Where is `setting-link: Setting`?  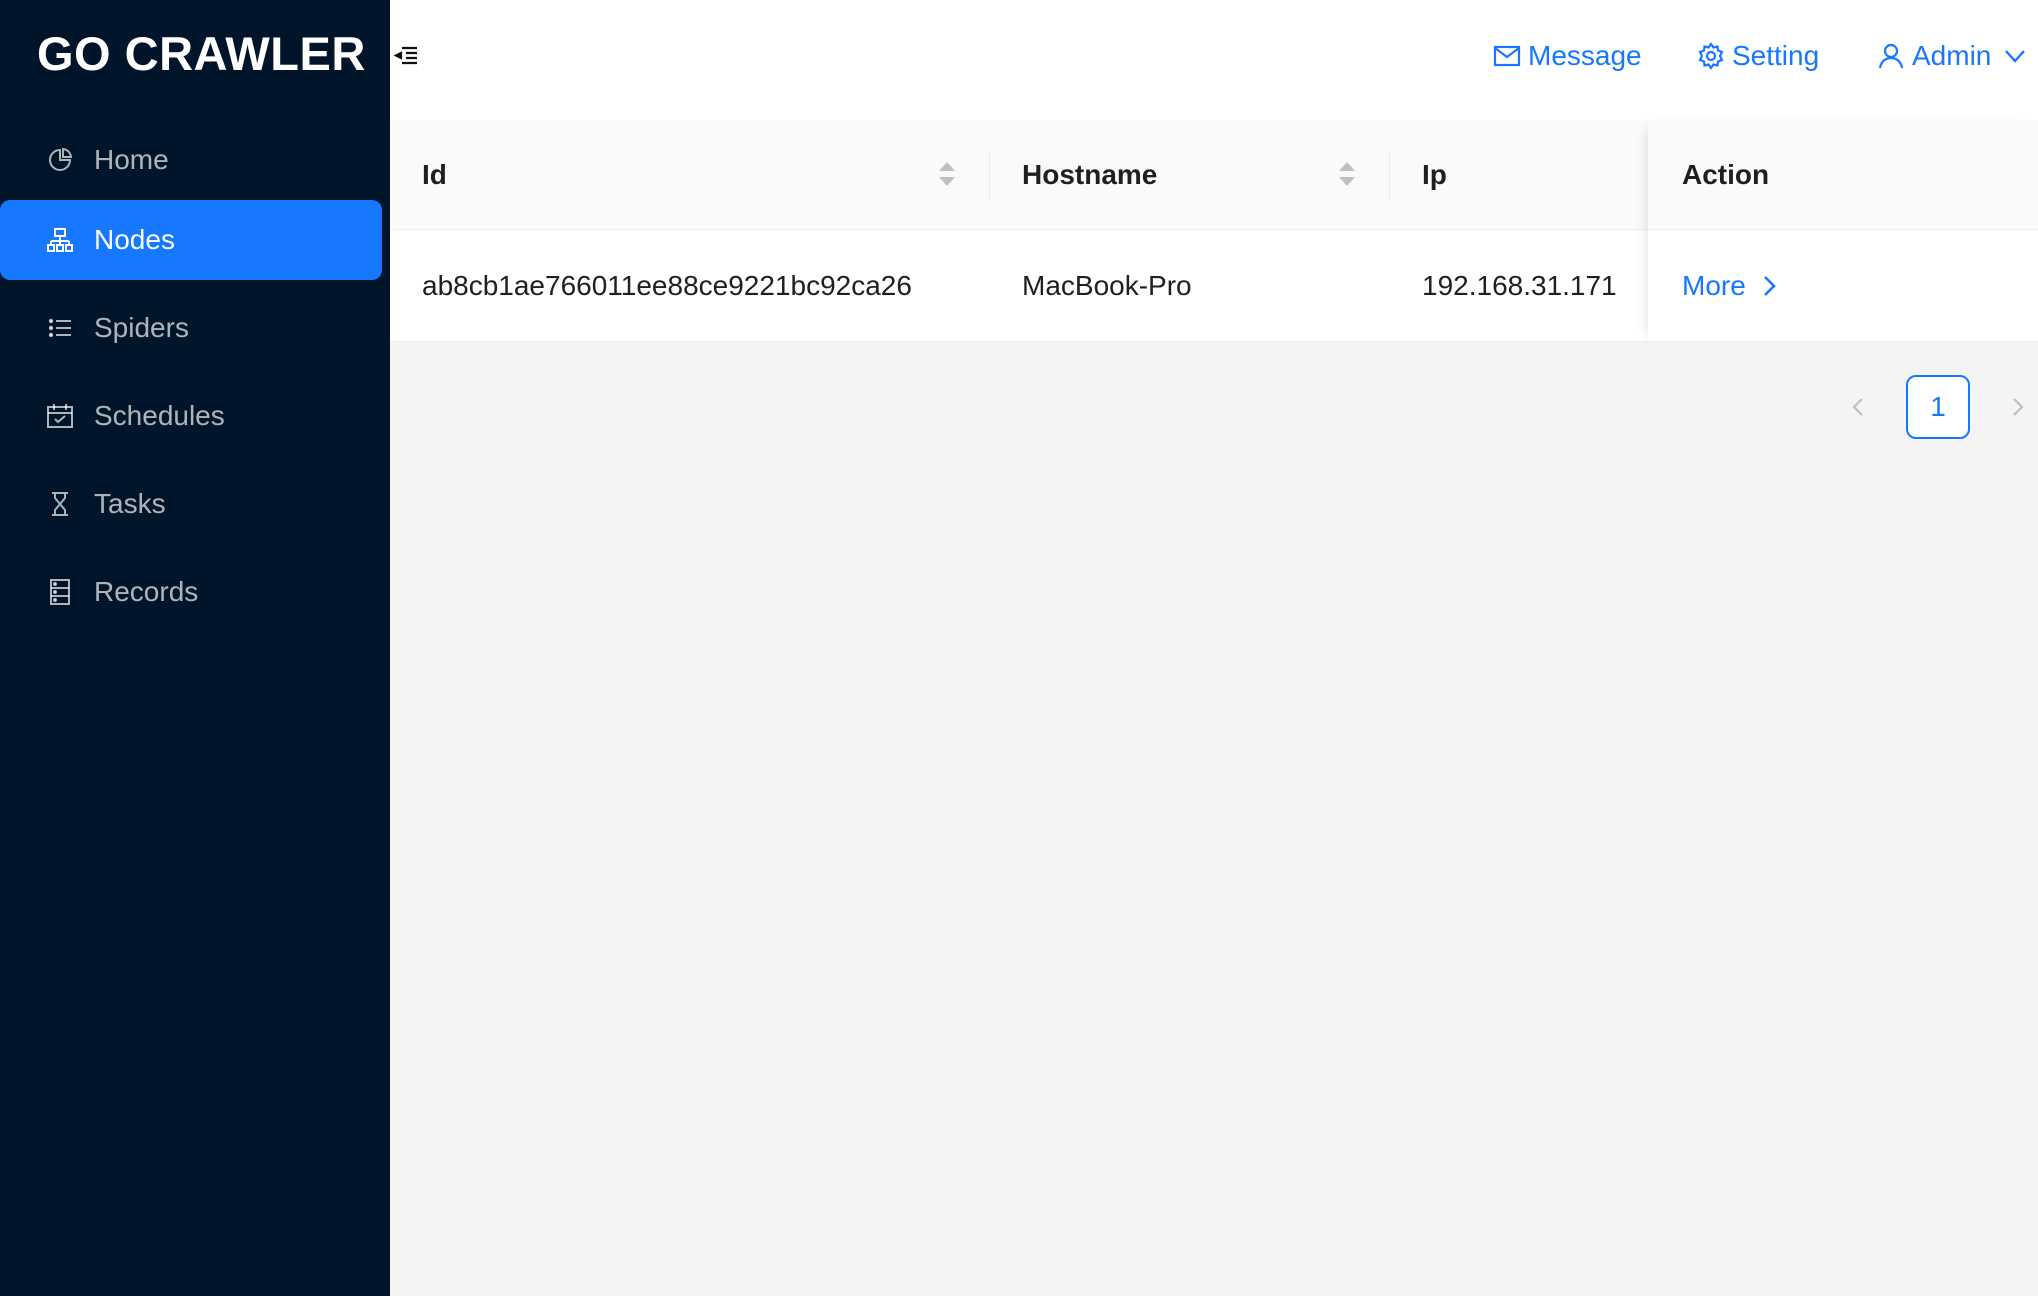
setting-link: Setting is located at coordinates (1757, 56).